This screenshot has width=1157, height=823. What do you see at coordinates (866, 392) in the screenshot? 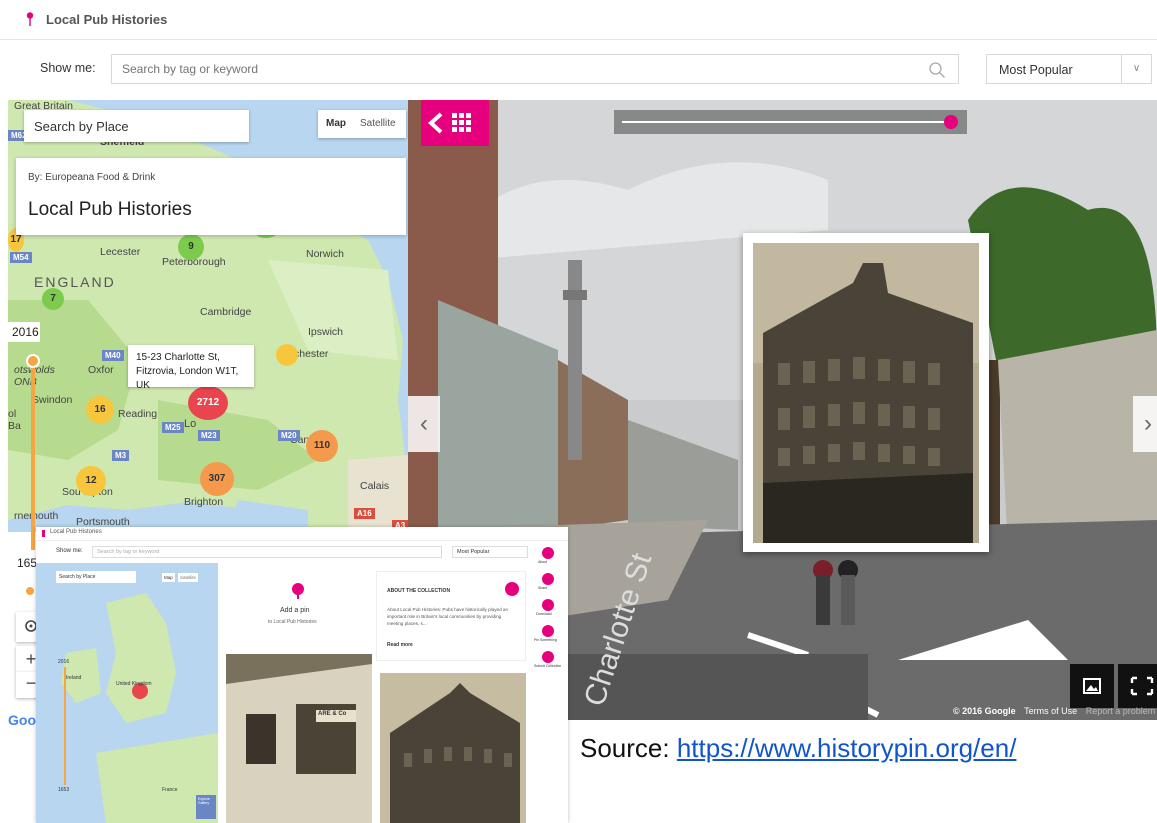
I see `historic-photo-overlay` at bounding box center [866, 392].